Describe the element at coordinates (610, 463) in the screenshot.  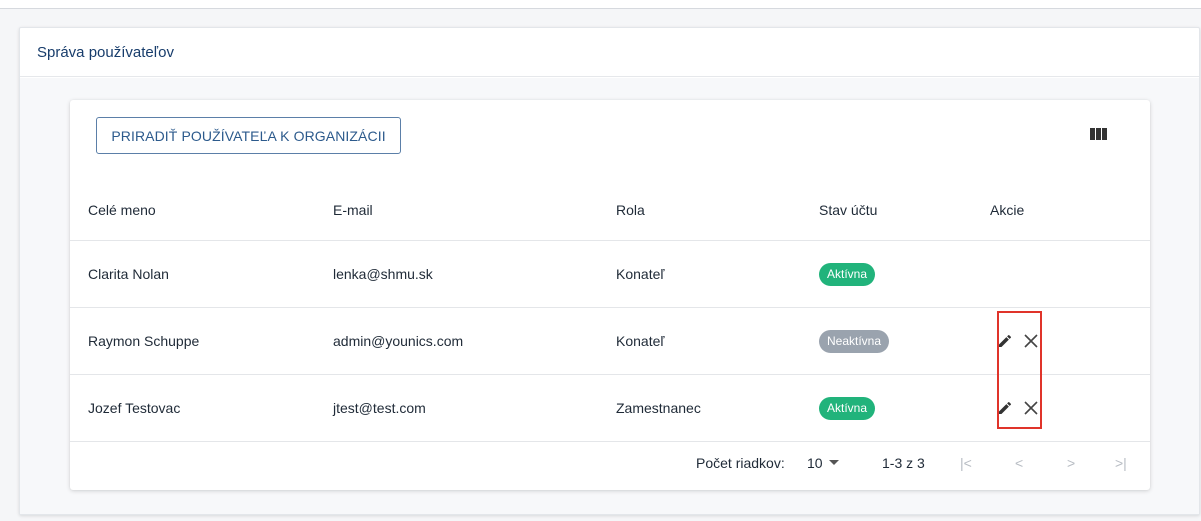
I see `table-pagination: Počet riadkov: 10 1-3 z 3 |< < > >|` at that location.